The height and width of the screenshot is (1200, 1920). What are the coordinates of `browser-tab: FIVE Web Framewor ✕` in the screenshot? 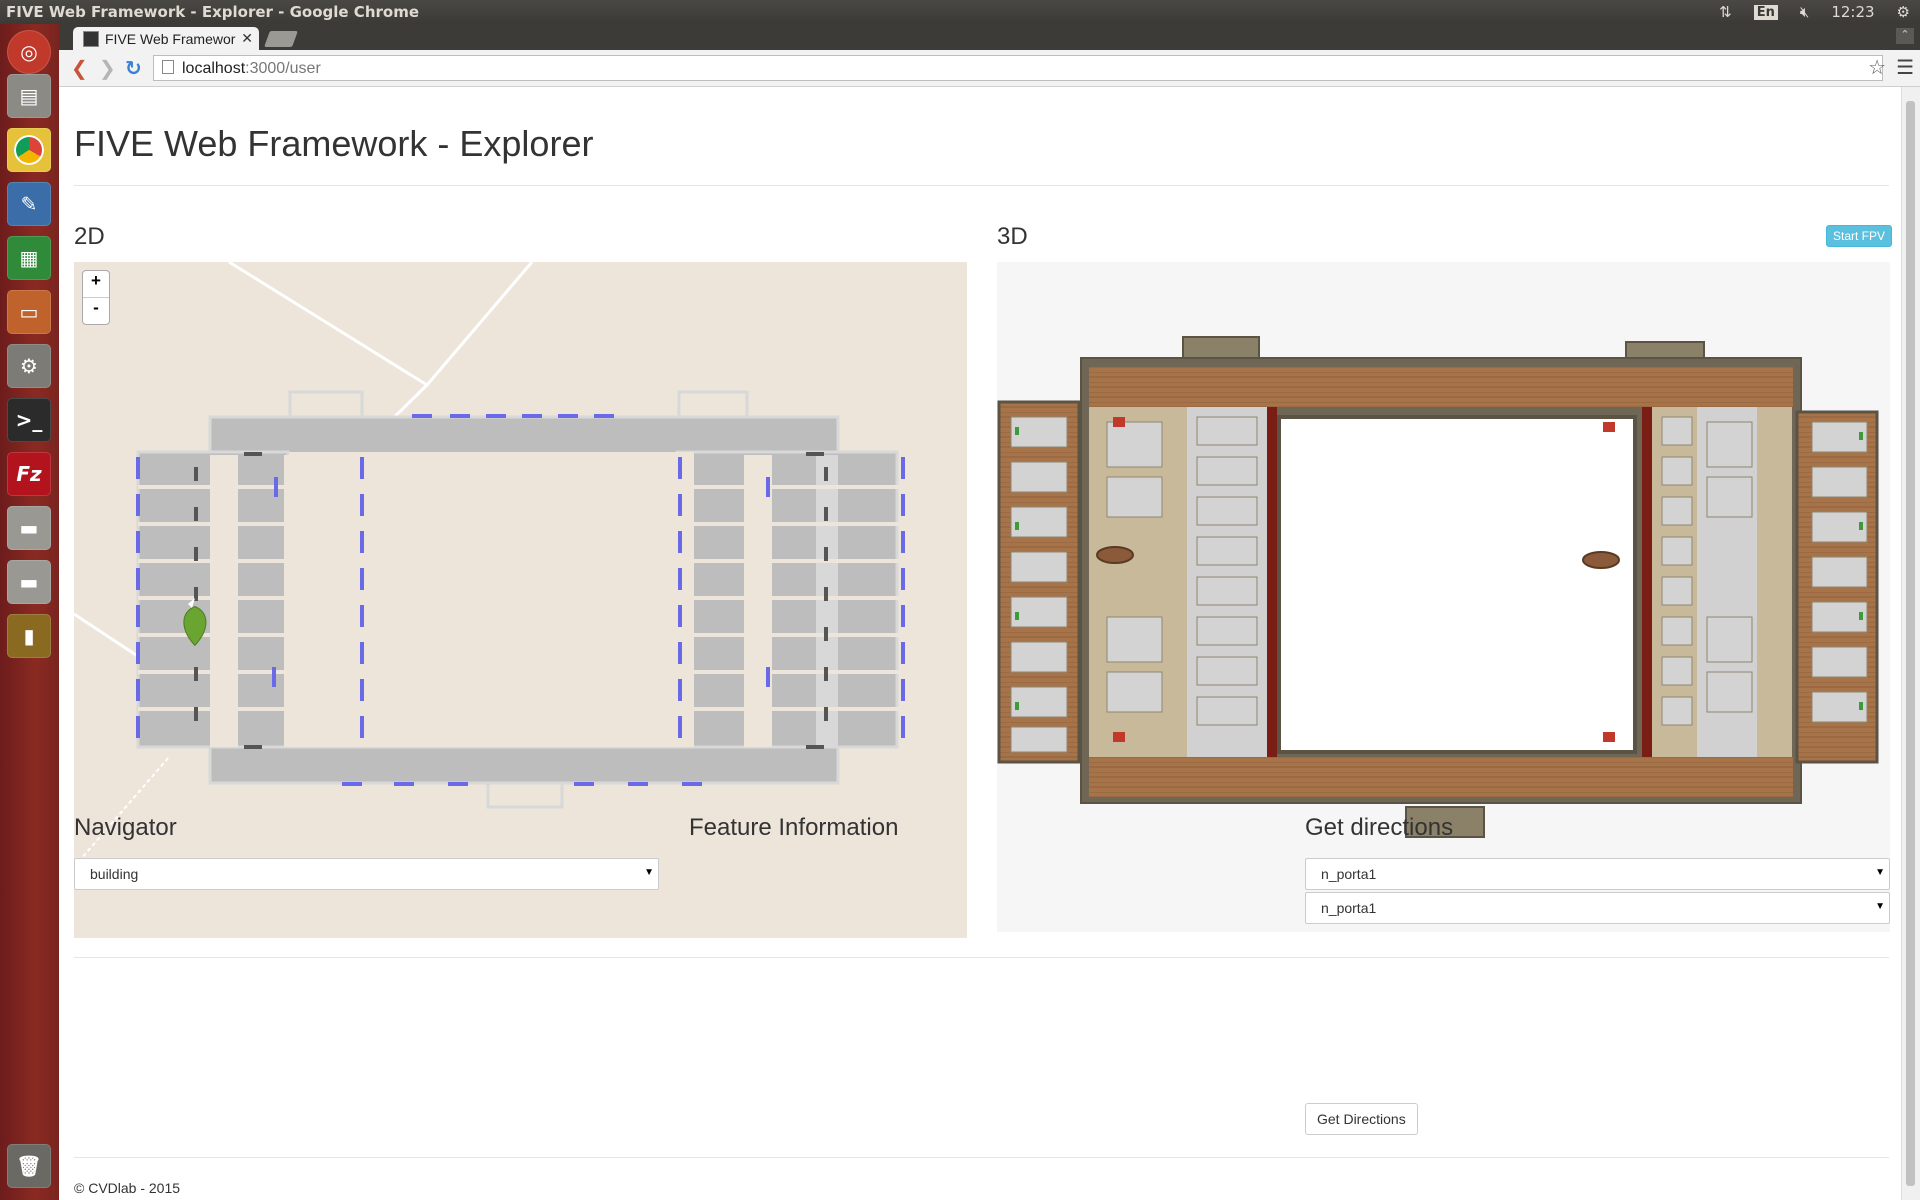 It's located at (166, 38).